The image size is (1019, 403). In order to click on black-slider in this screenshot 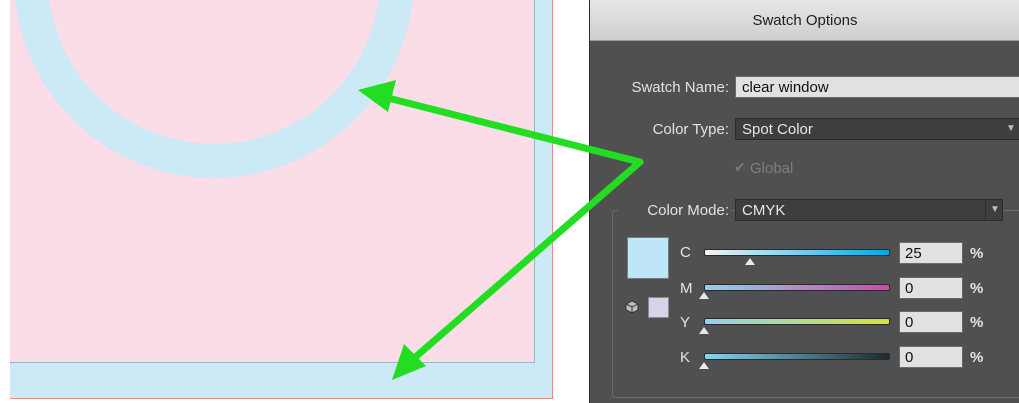, I will do `click(797, 356)`.